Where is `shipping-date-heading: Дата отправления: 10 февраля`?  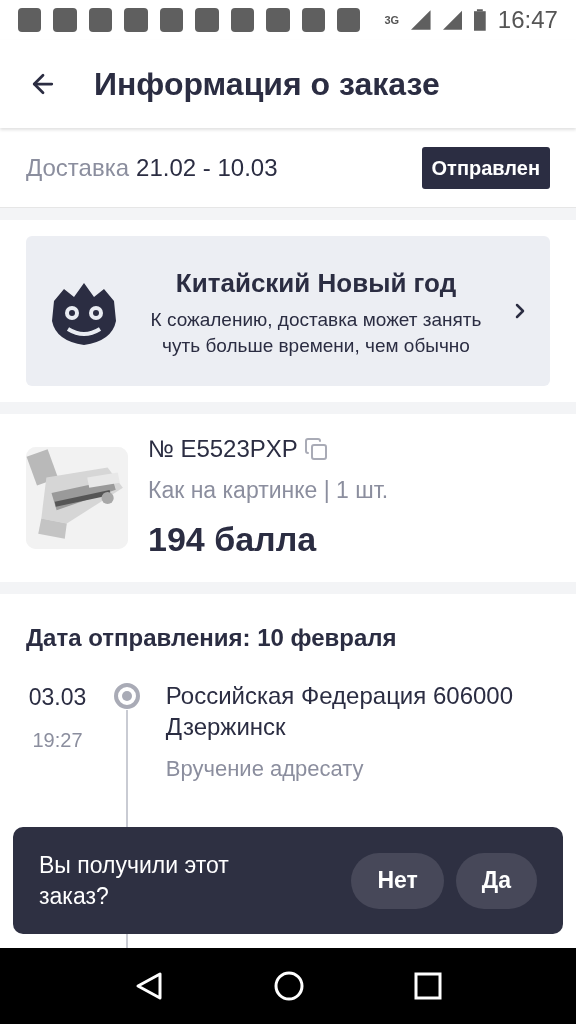
shipping-date-heading: Дата отправления: 10 февраля is located at coordinates (211, 637).